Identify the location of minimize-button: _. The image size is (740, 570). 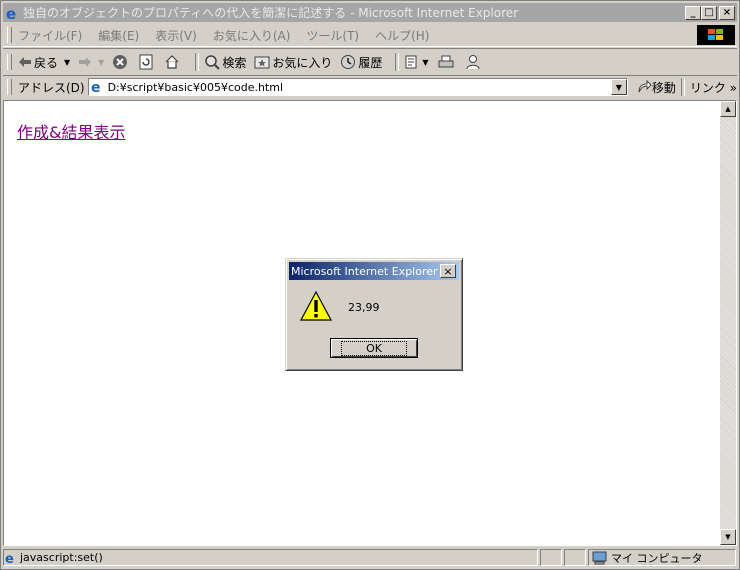
(693, 12).